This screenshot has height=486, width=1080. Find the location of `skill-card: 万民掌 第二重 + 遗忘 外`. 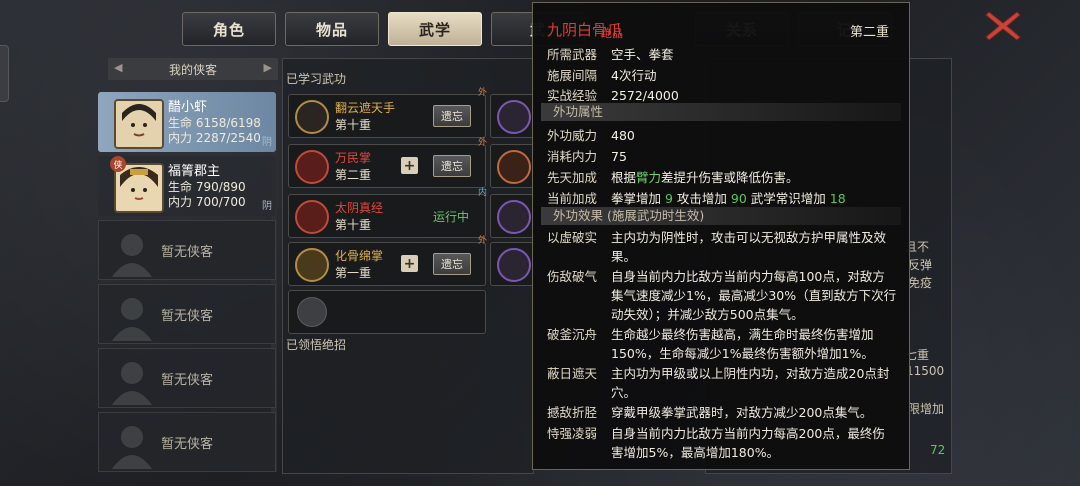

skill-card: 万民掌 第二重 + 遗忘 外 is located at coordinates (387, 163).